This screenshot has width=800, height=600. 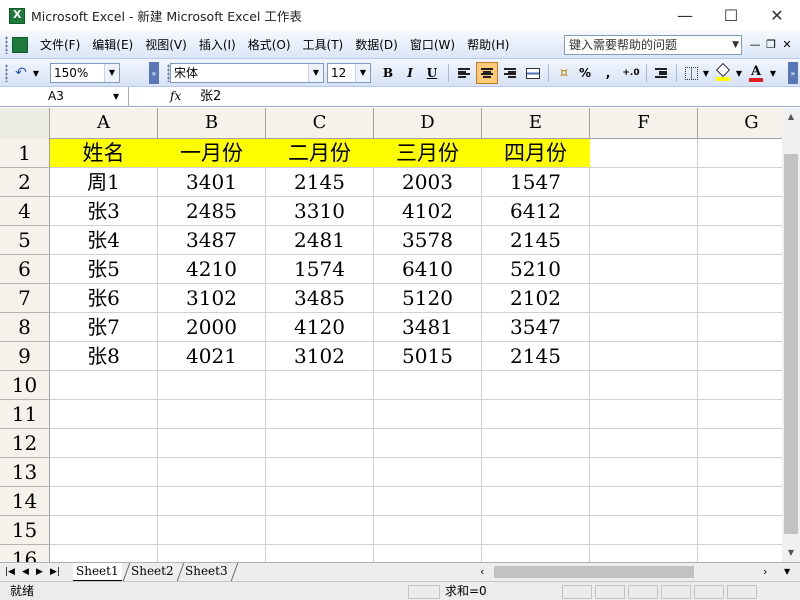 I want to click on vertical-scrollbar: ▲ ▼, so click(x=791, y=335).